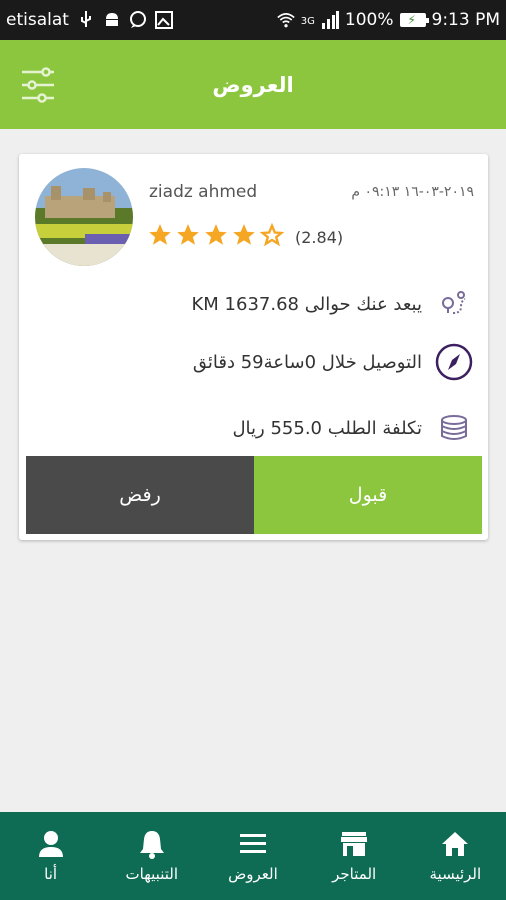 The width and height of the screenshot is (506, 900). What do you see at coordinates (307, 362) in the screenshot?
I see `delivery-text: التوصيل خلال 0ساعة59 دقائق` at bounding box center [307, 362].